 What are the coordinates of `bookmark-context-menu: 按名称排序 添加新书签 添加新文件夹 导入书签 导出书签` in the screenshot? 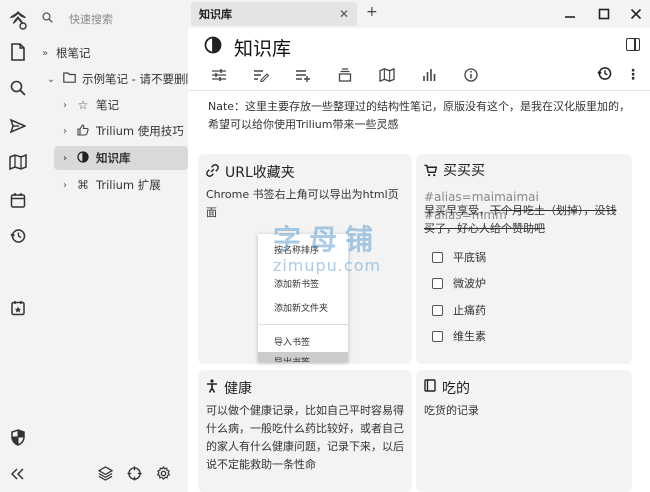 It's located at (303, 298).